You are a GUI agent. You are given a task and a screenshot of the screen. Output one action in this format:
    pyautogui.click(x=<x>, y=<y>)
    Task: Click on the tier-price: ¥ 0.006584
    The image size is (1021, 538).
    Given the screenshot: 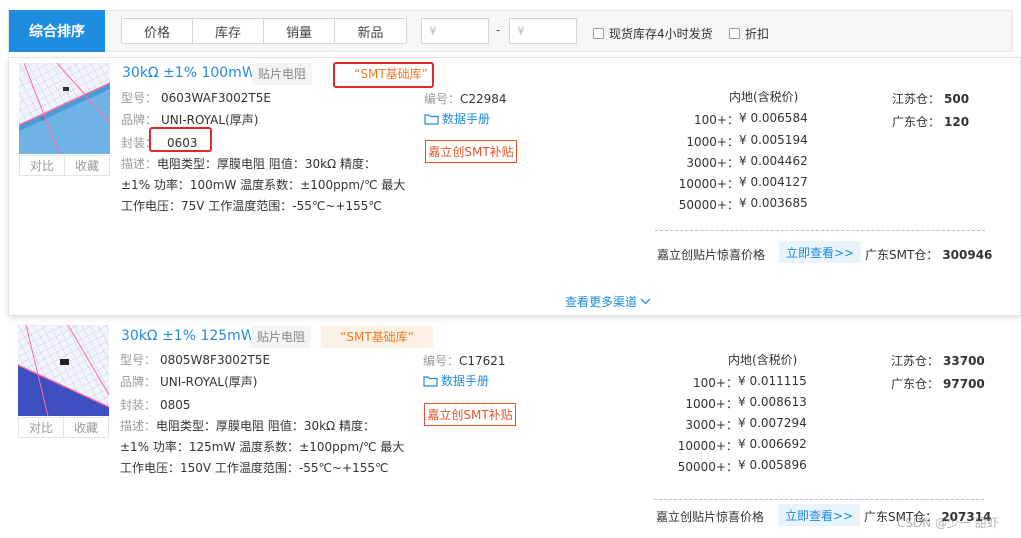 What is the action you would take?
    pyautogui.click(x=773, y=118)
    